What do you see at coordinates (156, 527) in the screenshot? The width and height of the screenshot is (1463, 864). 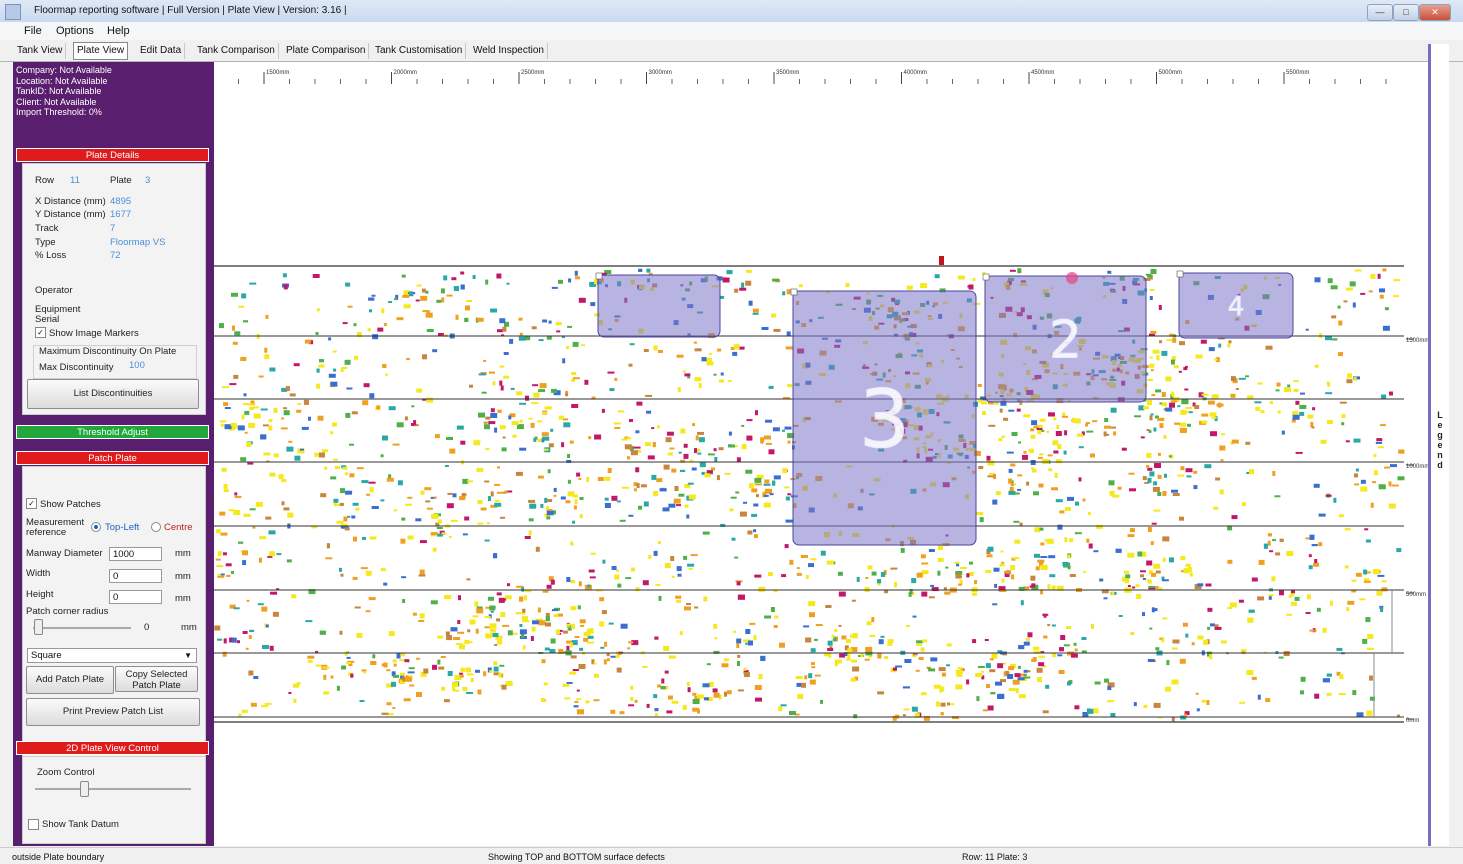 I see `centre-radio` at bounding box center [156, 527].